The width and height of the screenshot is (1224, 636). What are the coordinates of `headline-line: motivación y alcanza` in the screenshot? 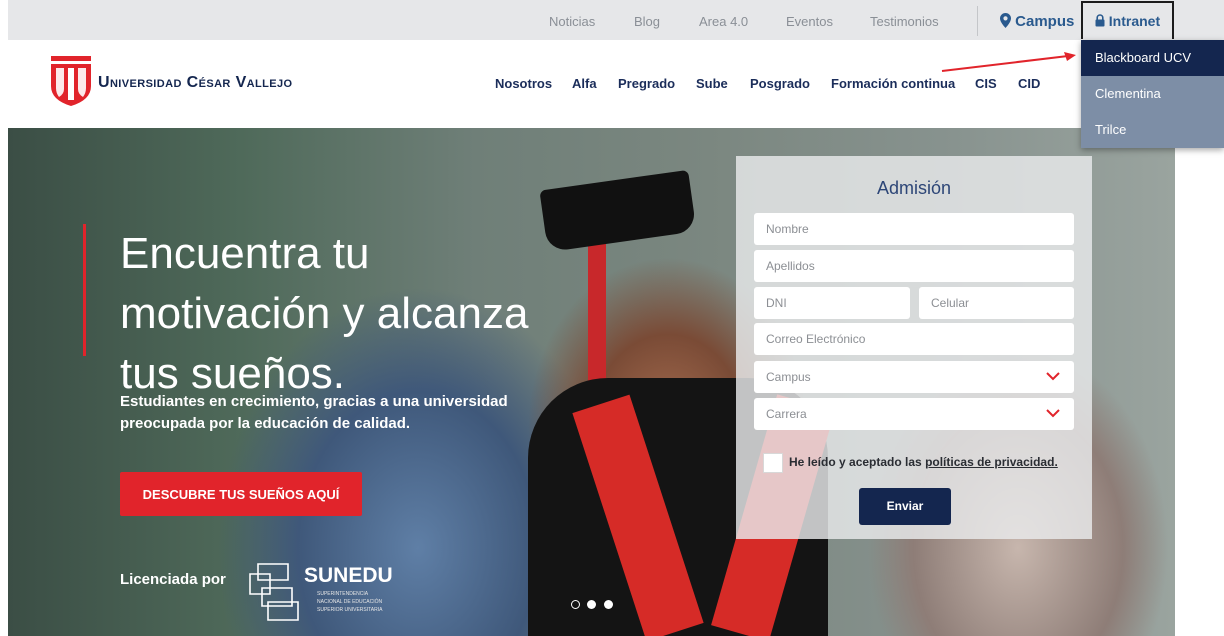 It's located at (324, 313).